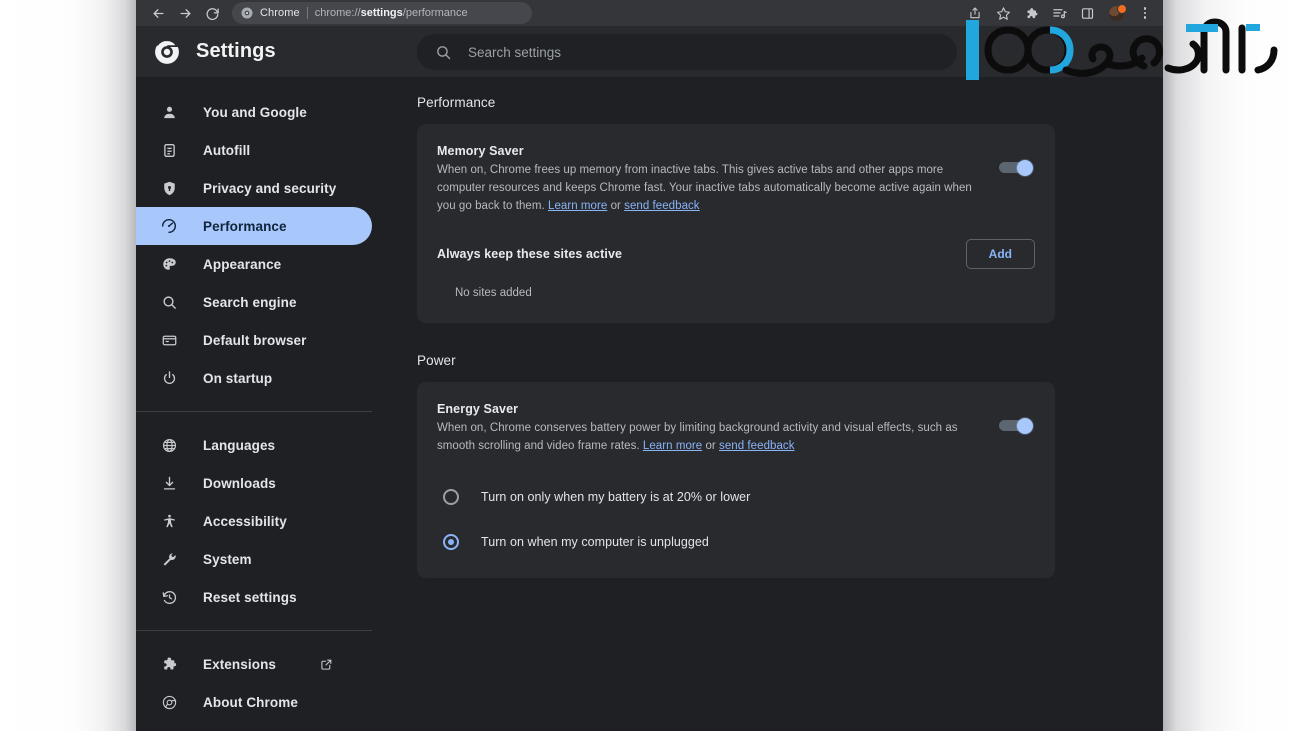 The width and height of the screenshot is (1300, 731). Describe the element at coordinates (169, 150) in the screenshot. I see `clipboard-icon` at that location.